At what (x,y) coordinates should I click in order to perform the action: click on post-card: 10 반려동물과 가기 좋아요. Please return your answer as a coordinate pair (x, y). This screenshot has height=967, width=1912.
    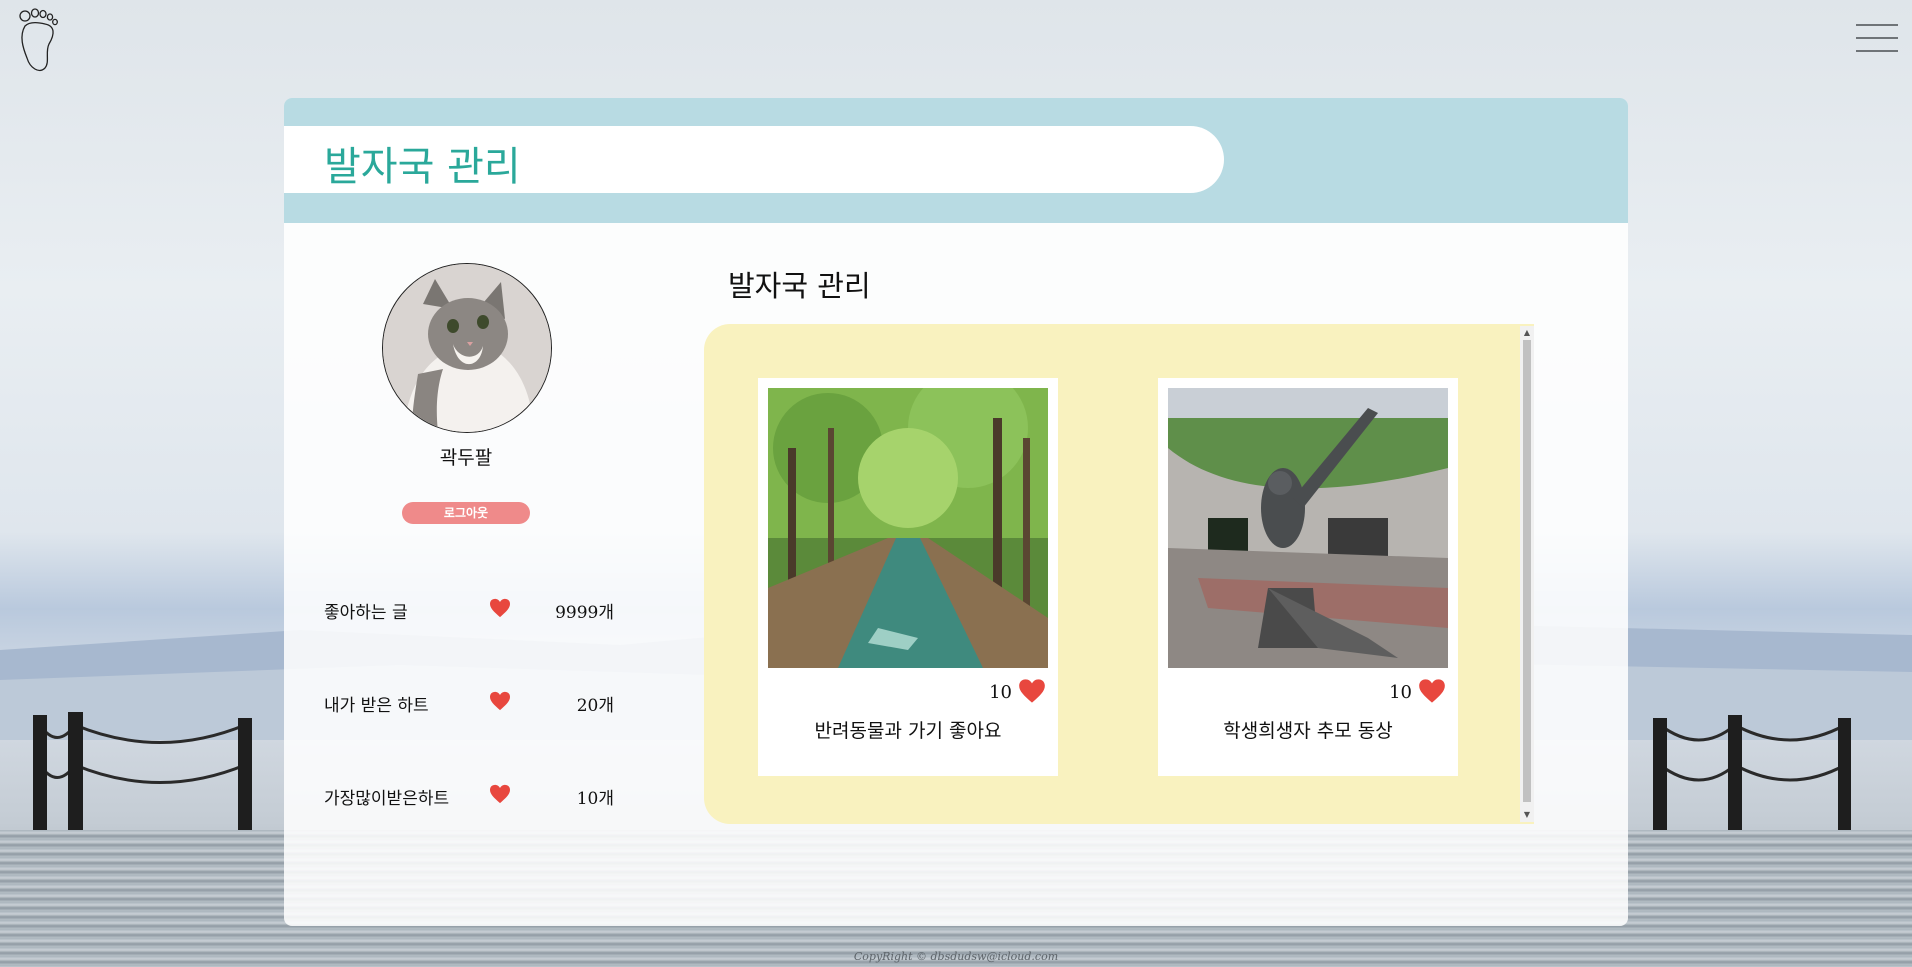
    Looking at the image, I should click on (908, 577).